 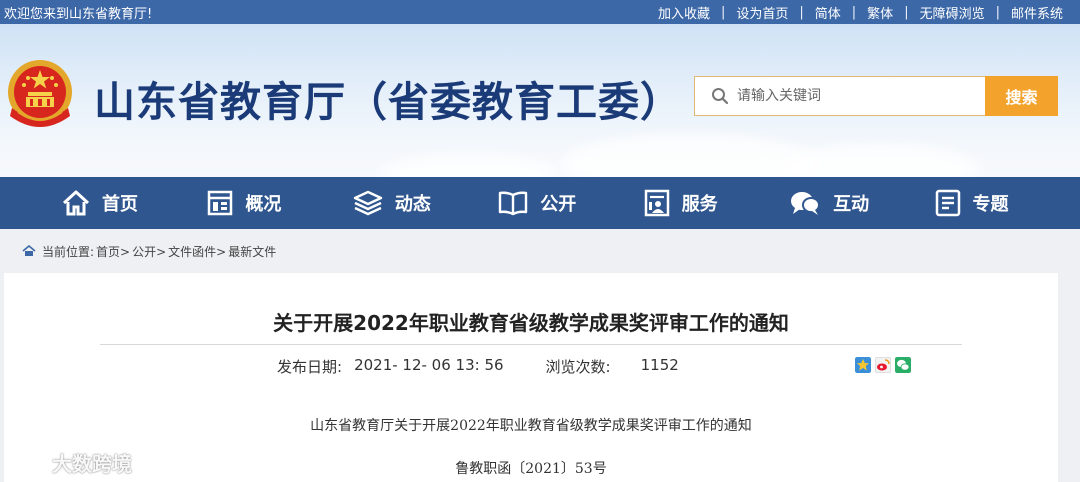 I want to click on share-icons, so click(x=883, y=365).